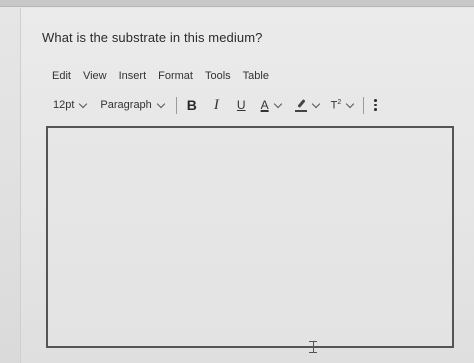  I want to click on superscript-mark: 2, so click(339, 102).